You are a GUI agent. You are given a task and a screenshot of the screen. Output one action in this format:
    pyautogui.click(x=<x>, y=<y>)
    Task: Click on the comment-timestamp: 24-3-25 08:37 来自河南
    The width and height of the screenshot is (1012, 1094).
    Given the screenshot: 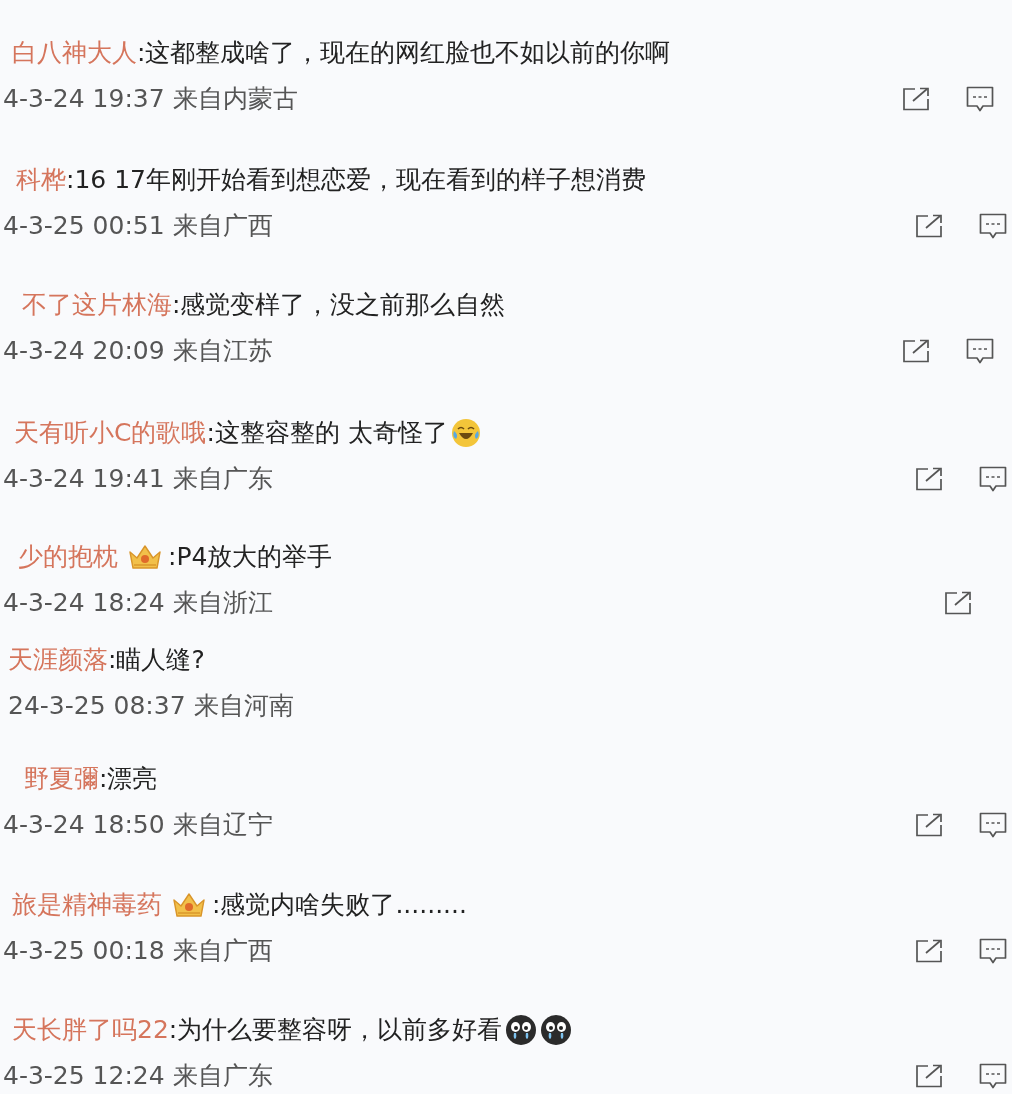 What is the action you would take?
    pyautogui.click(x=151, y=706)
    